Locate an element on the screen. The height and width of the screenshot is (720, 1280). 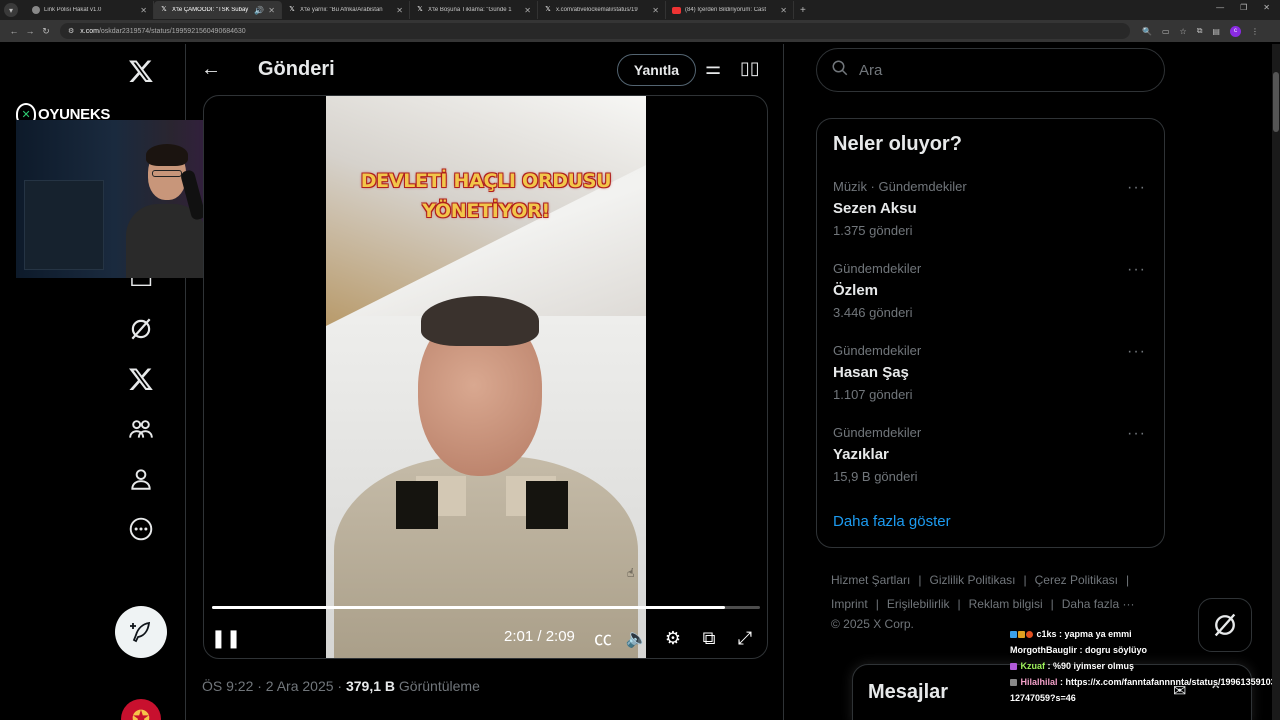
video-time: 2:01 / 2:09 is located at coordinates (539, 636).